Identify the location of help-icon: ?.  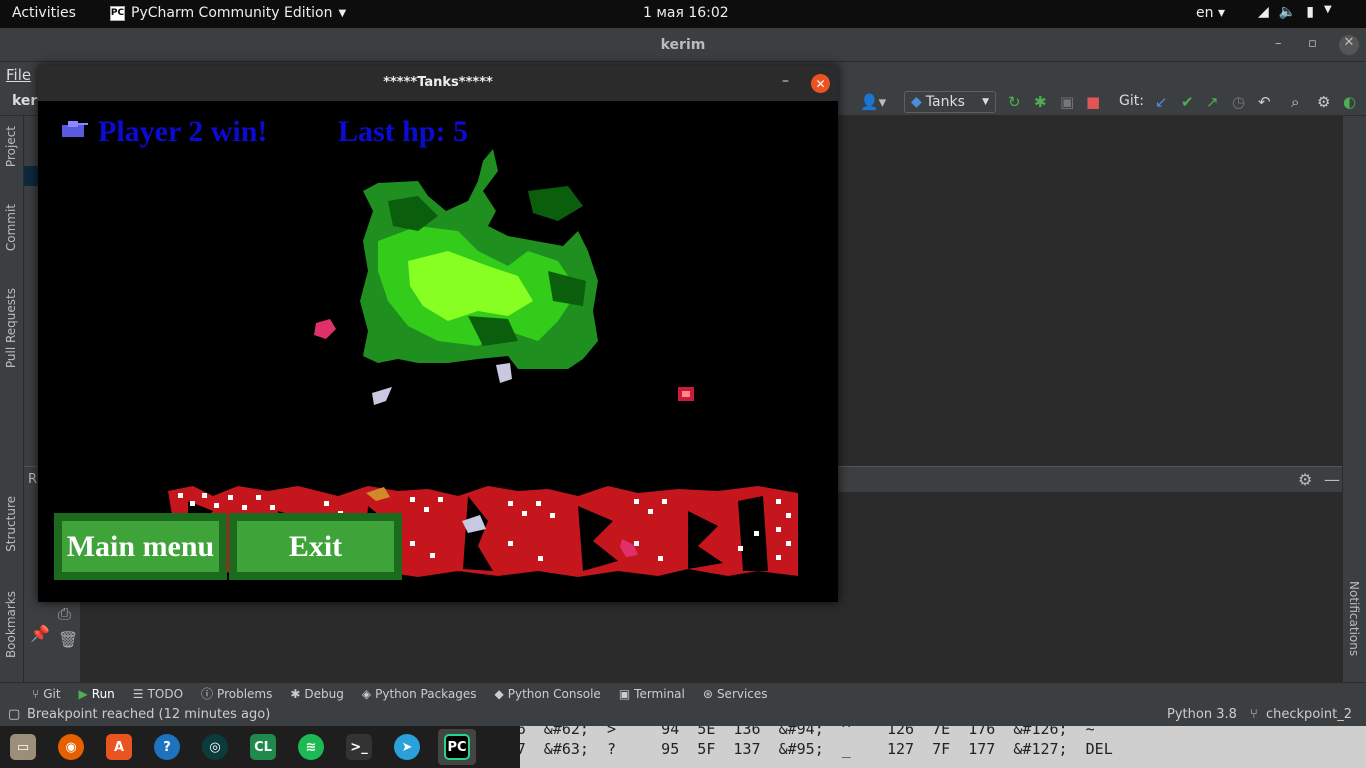
(167, 747).